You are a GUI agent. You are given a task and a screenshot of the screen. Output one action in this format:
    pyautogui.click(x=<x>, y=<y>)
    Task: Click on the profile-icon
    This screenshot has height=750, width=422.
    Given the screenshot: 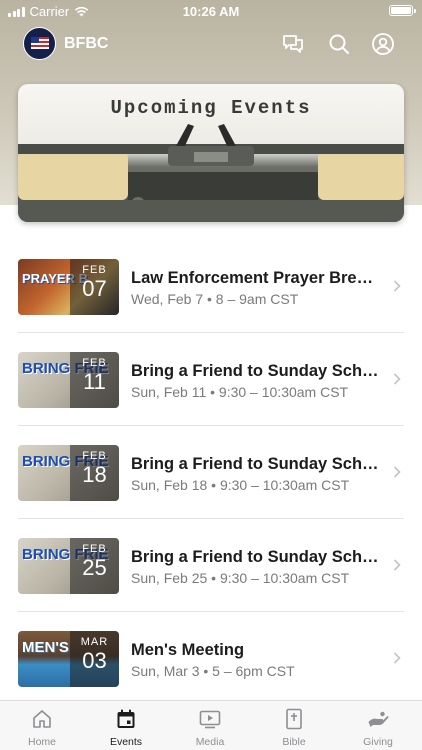 What is the action you would take?
    pyautogui.click(x=383, y=44)
    